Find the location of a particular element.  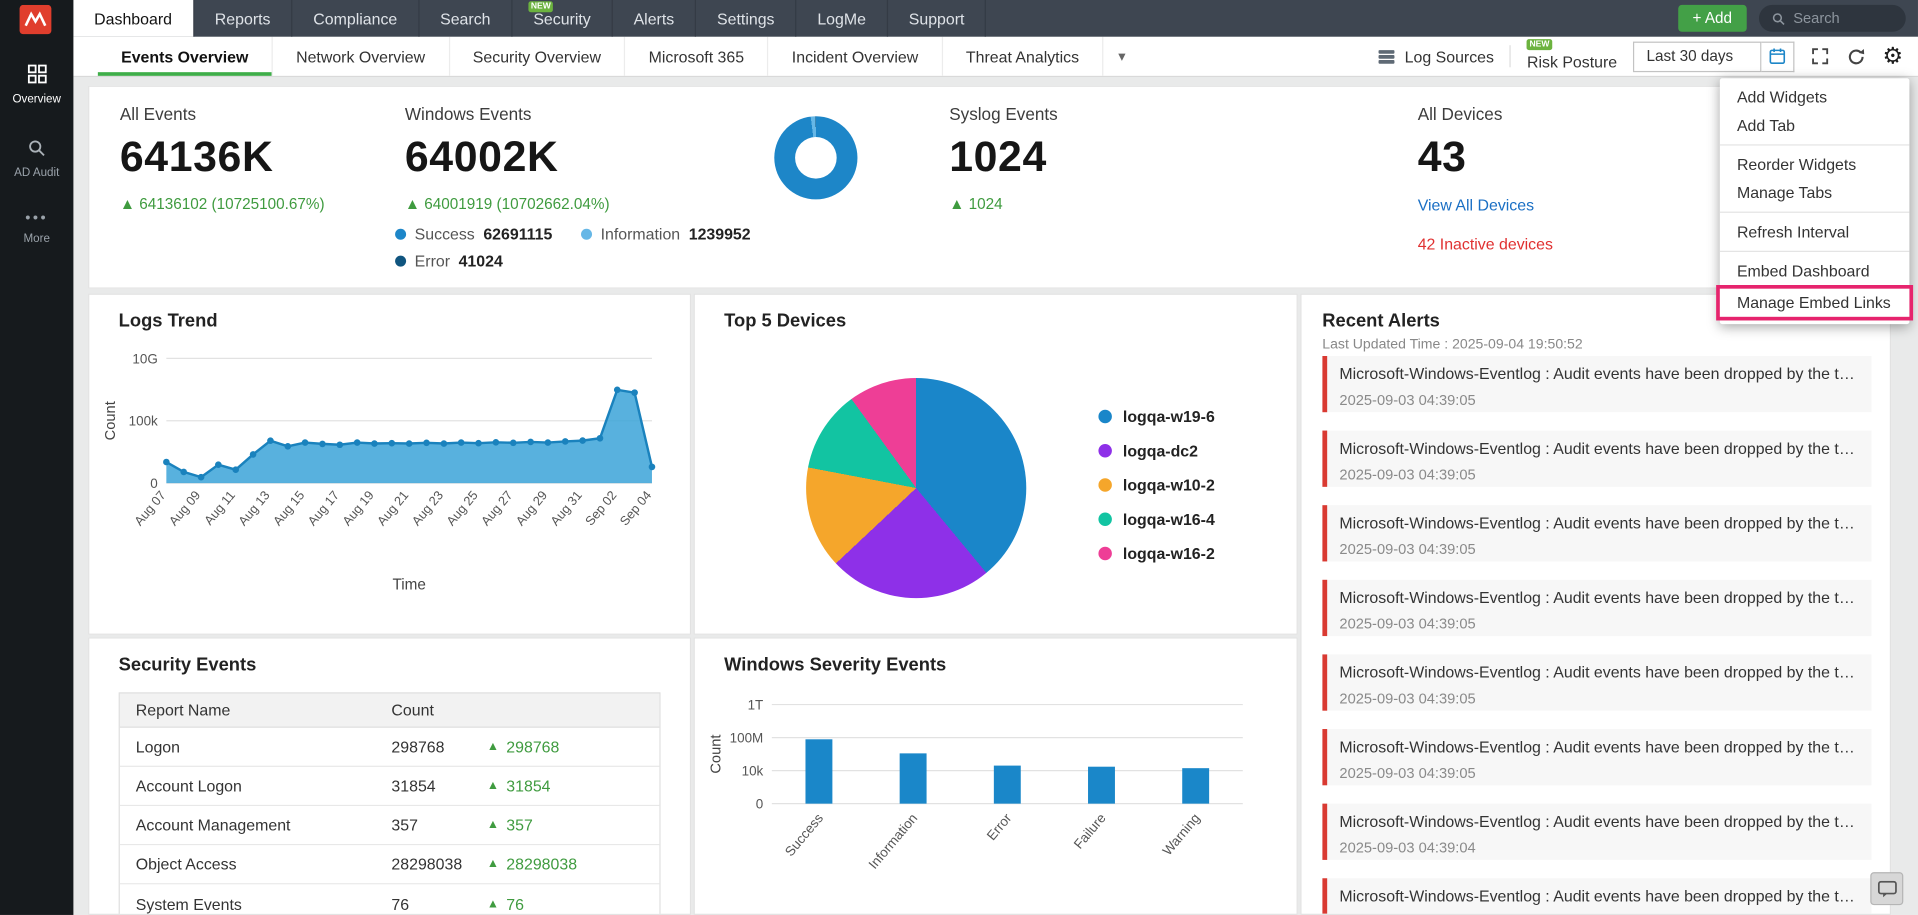

table-row: Account Management 357 ▲ 357 is located at coordinates (389, 826).